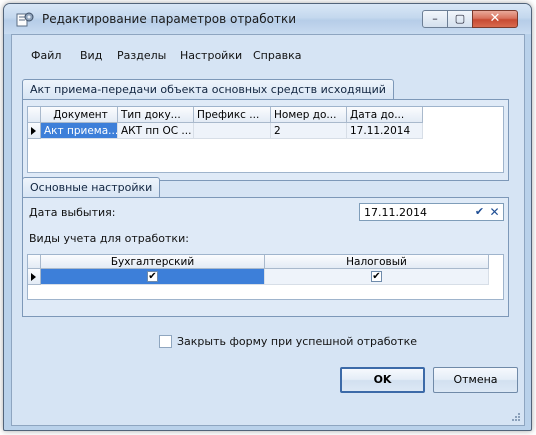  I want to click on accounting-types-label: Виды учета для отработки:, so click(109, 238).